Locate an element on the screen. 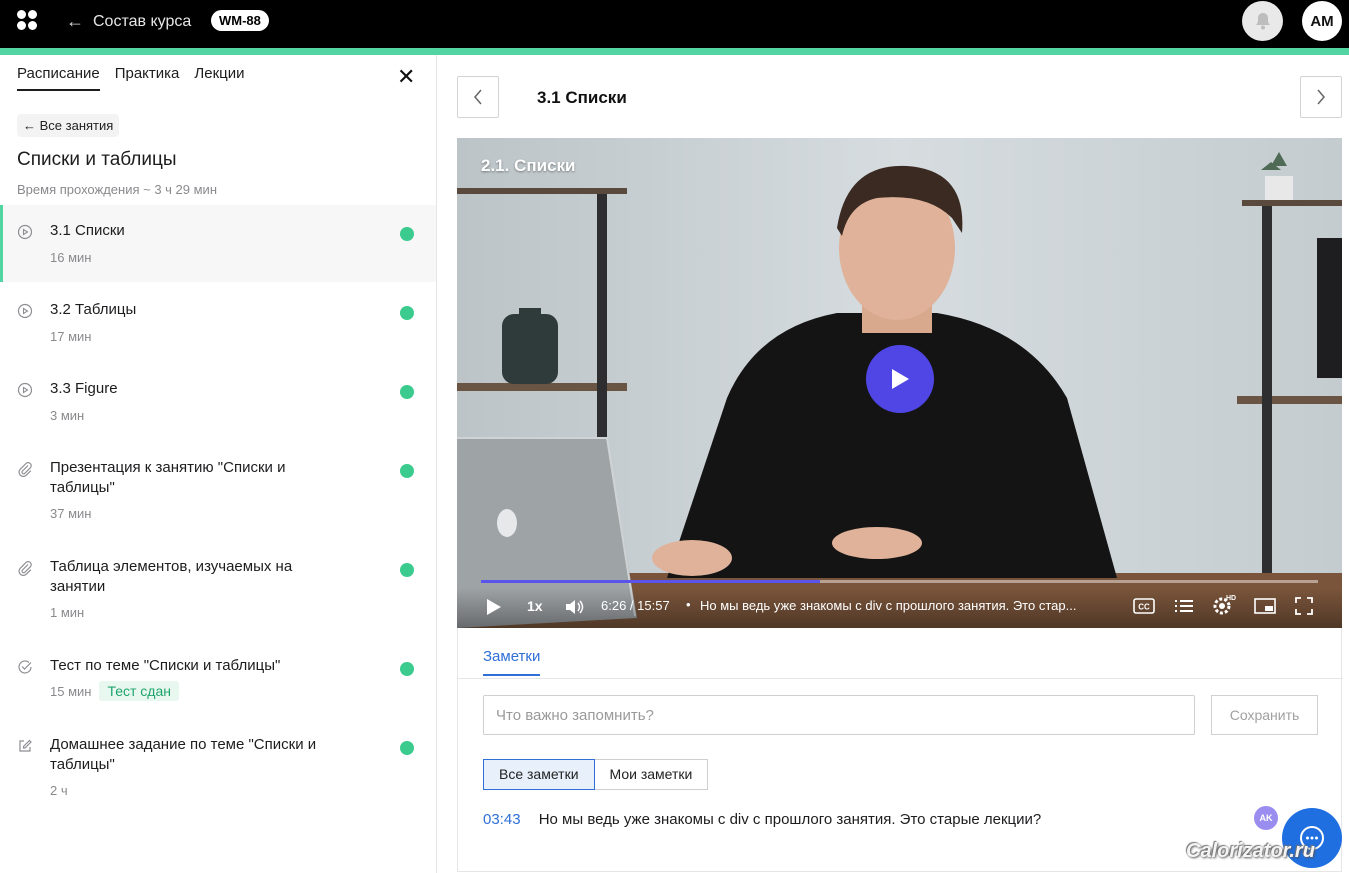  lesson-item: 3.2 Таблицы 17 мин is located at coordinates (218, 322).